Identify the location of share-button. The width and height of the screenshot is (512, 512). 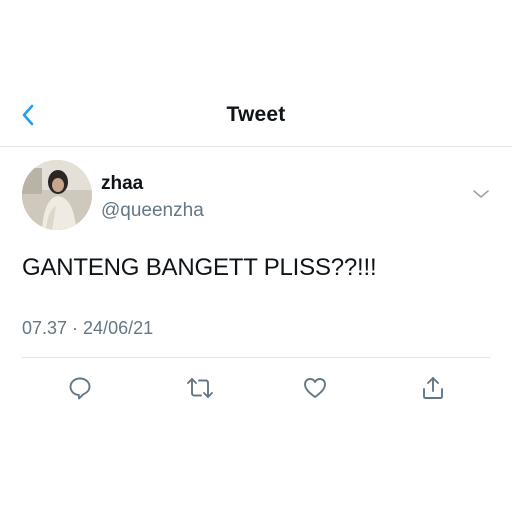
(433, 388).